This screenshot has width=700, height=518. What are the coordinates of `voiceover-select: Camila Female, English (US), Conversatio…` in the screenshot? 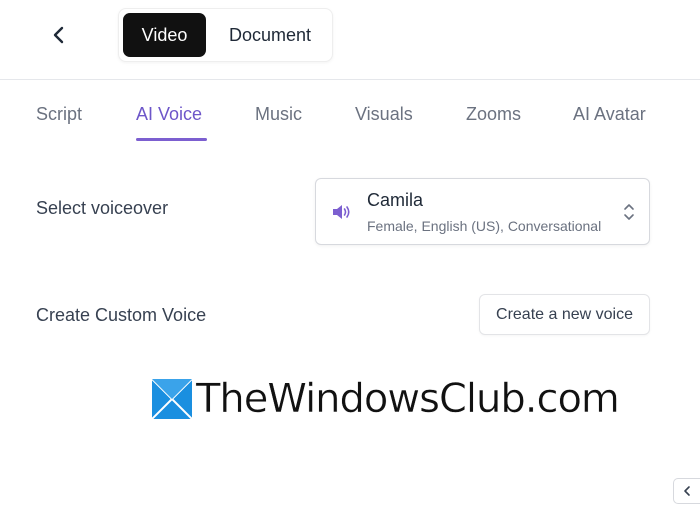 It's located at (482, 211).